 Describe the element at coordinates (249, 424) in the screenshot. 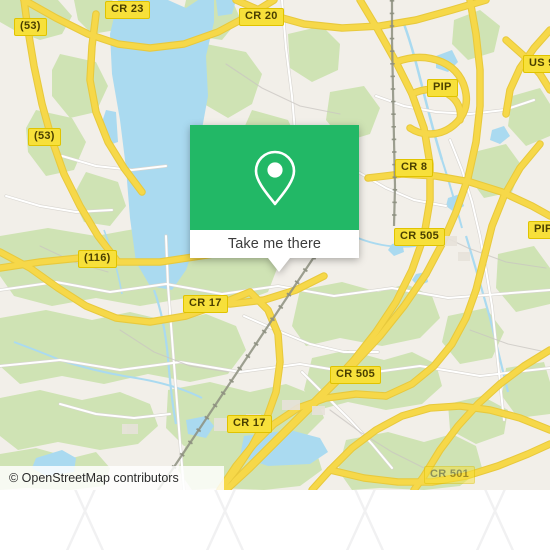

I see `map-label-cr17-south: CR 17` at that location.